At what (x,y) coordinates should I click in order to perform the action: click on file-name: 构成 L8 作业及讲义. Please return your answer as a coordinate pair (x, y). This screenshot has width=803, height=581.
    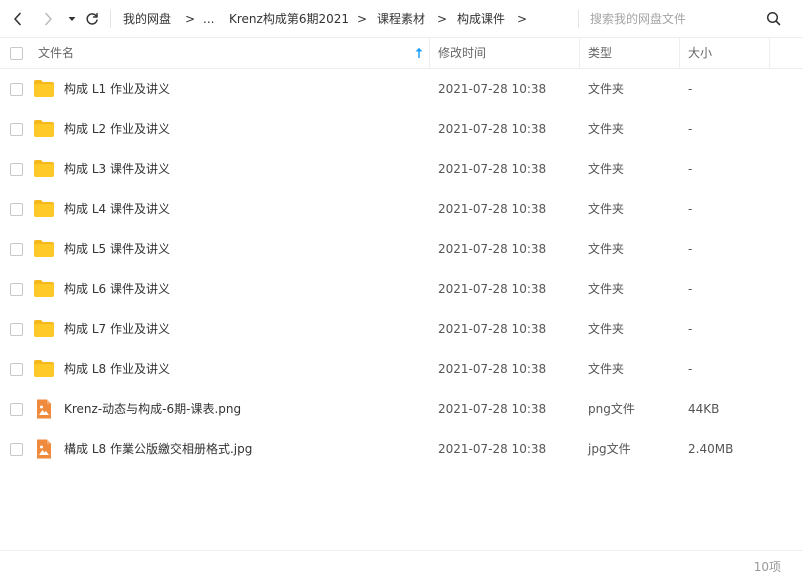
    Looking at the image, I should click on (117, 369).